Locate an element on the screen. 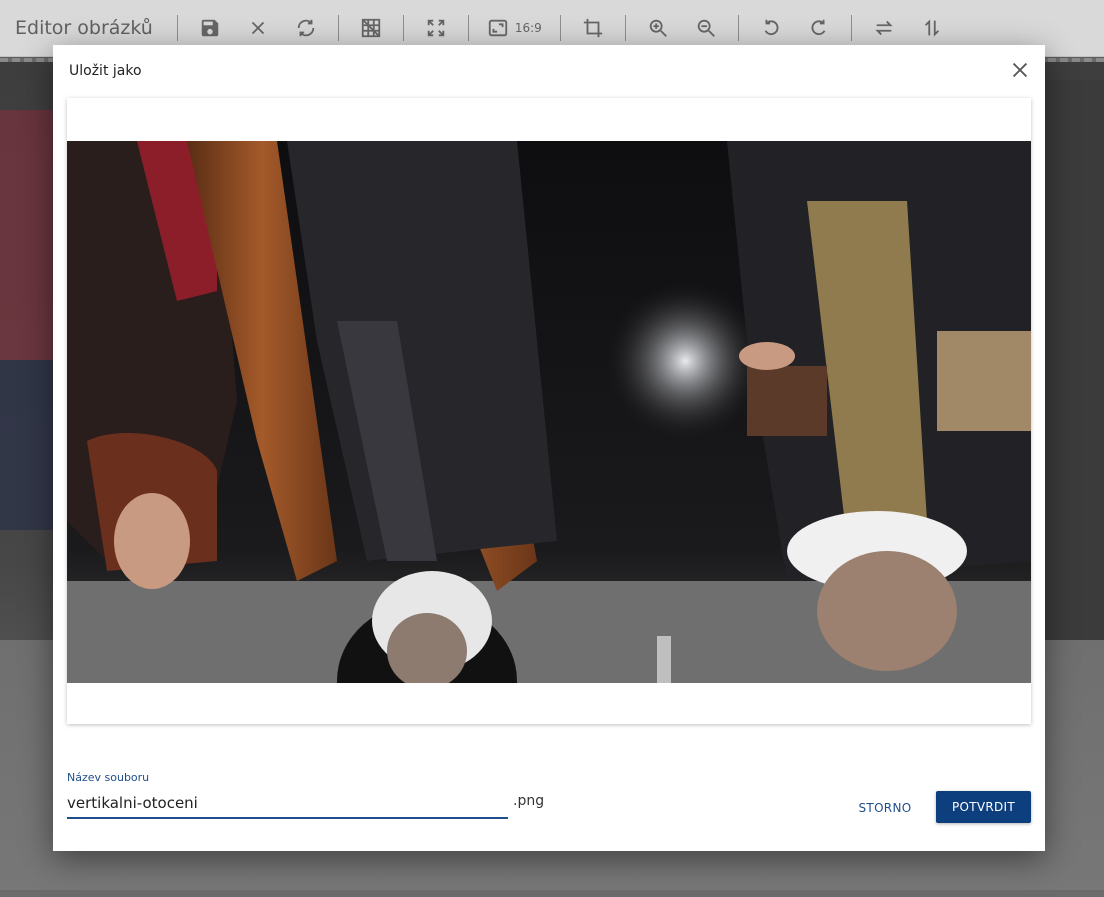 The image size is (1104, 897). flip-vertical-button is located at coordinates (932, 28).